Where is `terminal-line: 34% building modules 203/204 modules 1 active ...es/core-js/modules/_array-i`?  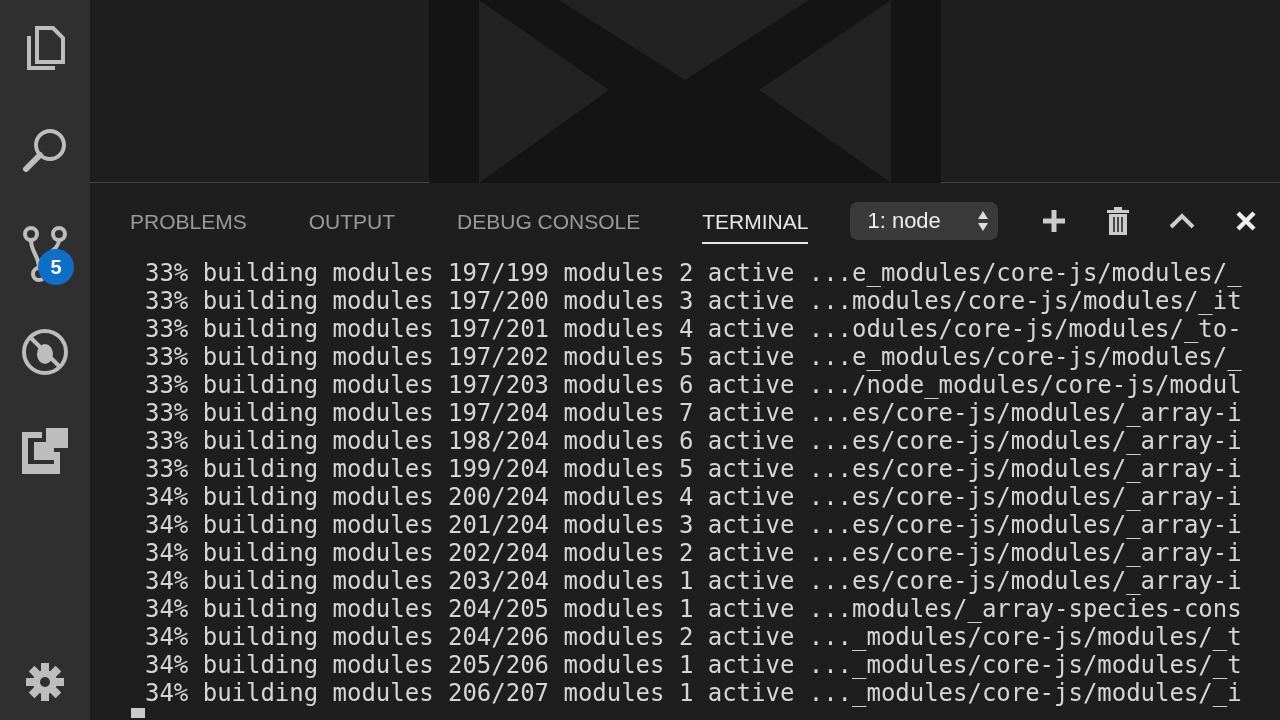
terminal-line: 34% building modules 203/204 modules 1 active ...es/core-js/modules/_array-i is located at coordinates (694, 581).